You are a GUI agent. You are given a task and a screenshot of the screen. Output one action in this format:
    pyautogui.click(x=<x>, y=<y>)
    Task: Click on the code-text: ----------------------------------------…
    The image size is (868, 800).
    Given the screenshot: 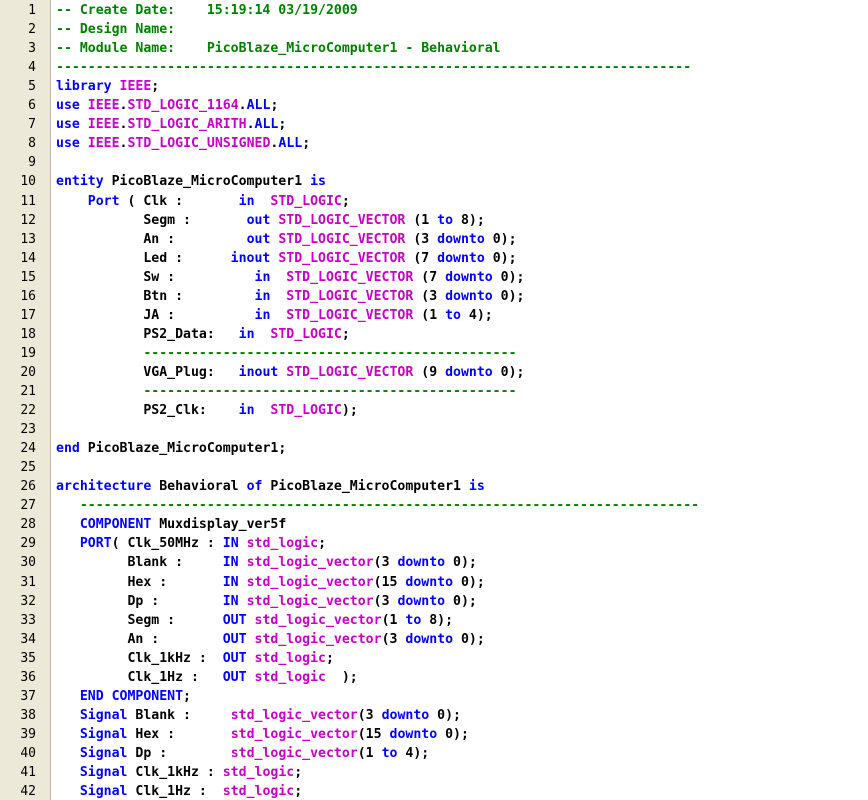 What is the action you would take?
    pyautogui.click(x=286, y=391)
    